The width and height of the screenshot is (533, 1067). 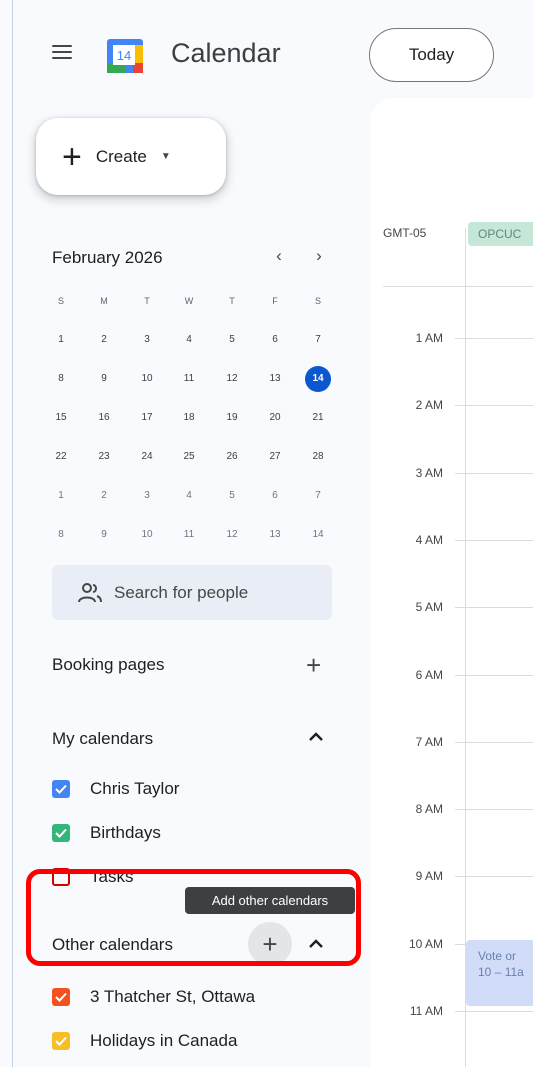 What do you see at coordinates (279, 256) in the screenshot?
I see `previous-month-icon: ‹` at bounding box center [279, 256].